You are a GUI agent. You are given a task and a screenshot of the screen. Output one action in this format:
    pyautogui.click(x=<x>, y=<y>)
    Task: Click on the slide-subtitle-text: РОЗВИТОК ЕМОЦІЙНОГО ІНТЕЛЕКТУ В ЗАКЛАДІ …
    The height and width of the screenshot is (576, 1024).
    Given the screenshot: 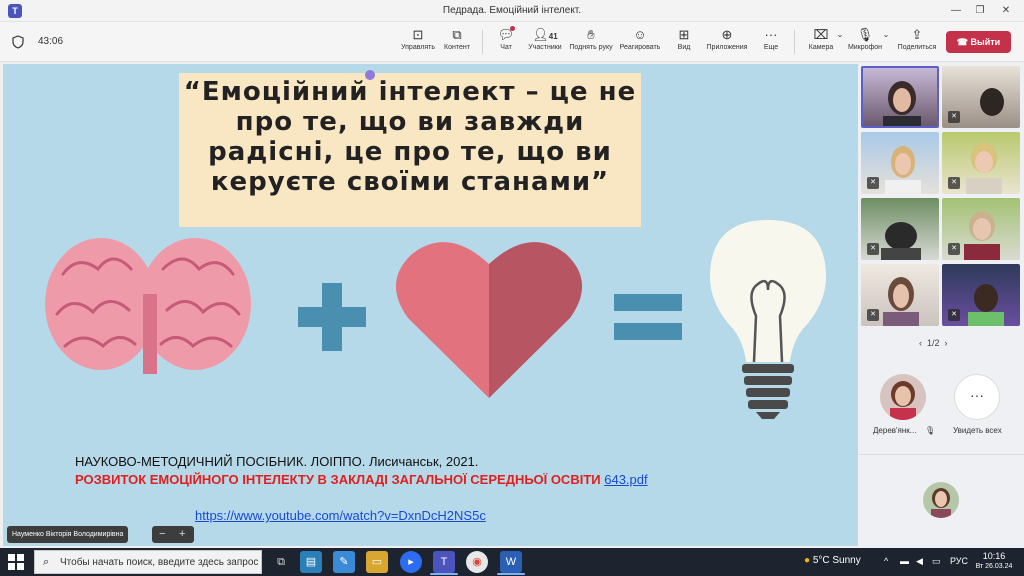 What is the action you would take?
    pyautogui.click(x=338, y=479)
    